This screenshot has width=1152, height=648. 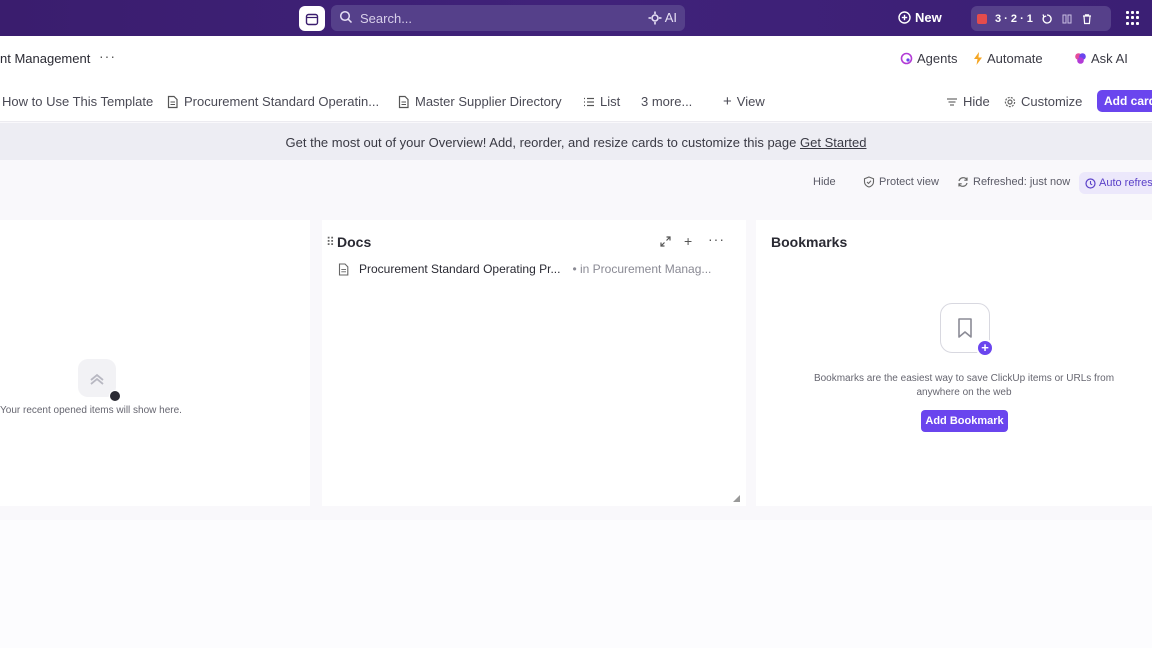 I want to click on tab-master-supplier: Master Supplier Directory, so click(x=479, y=101).